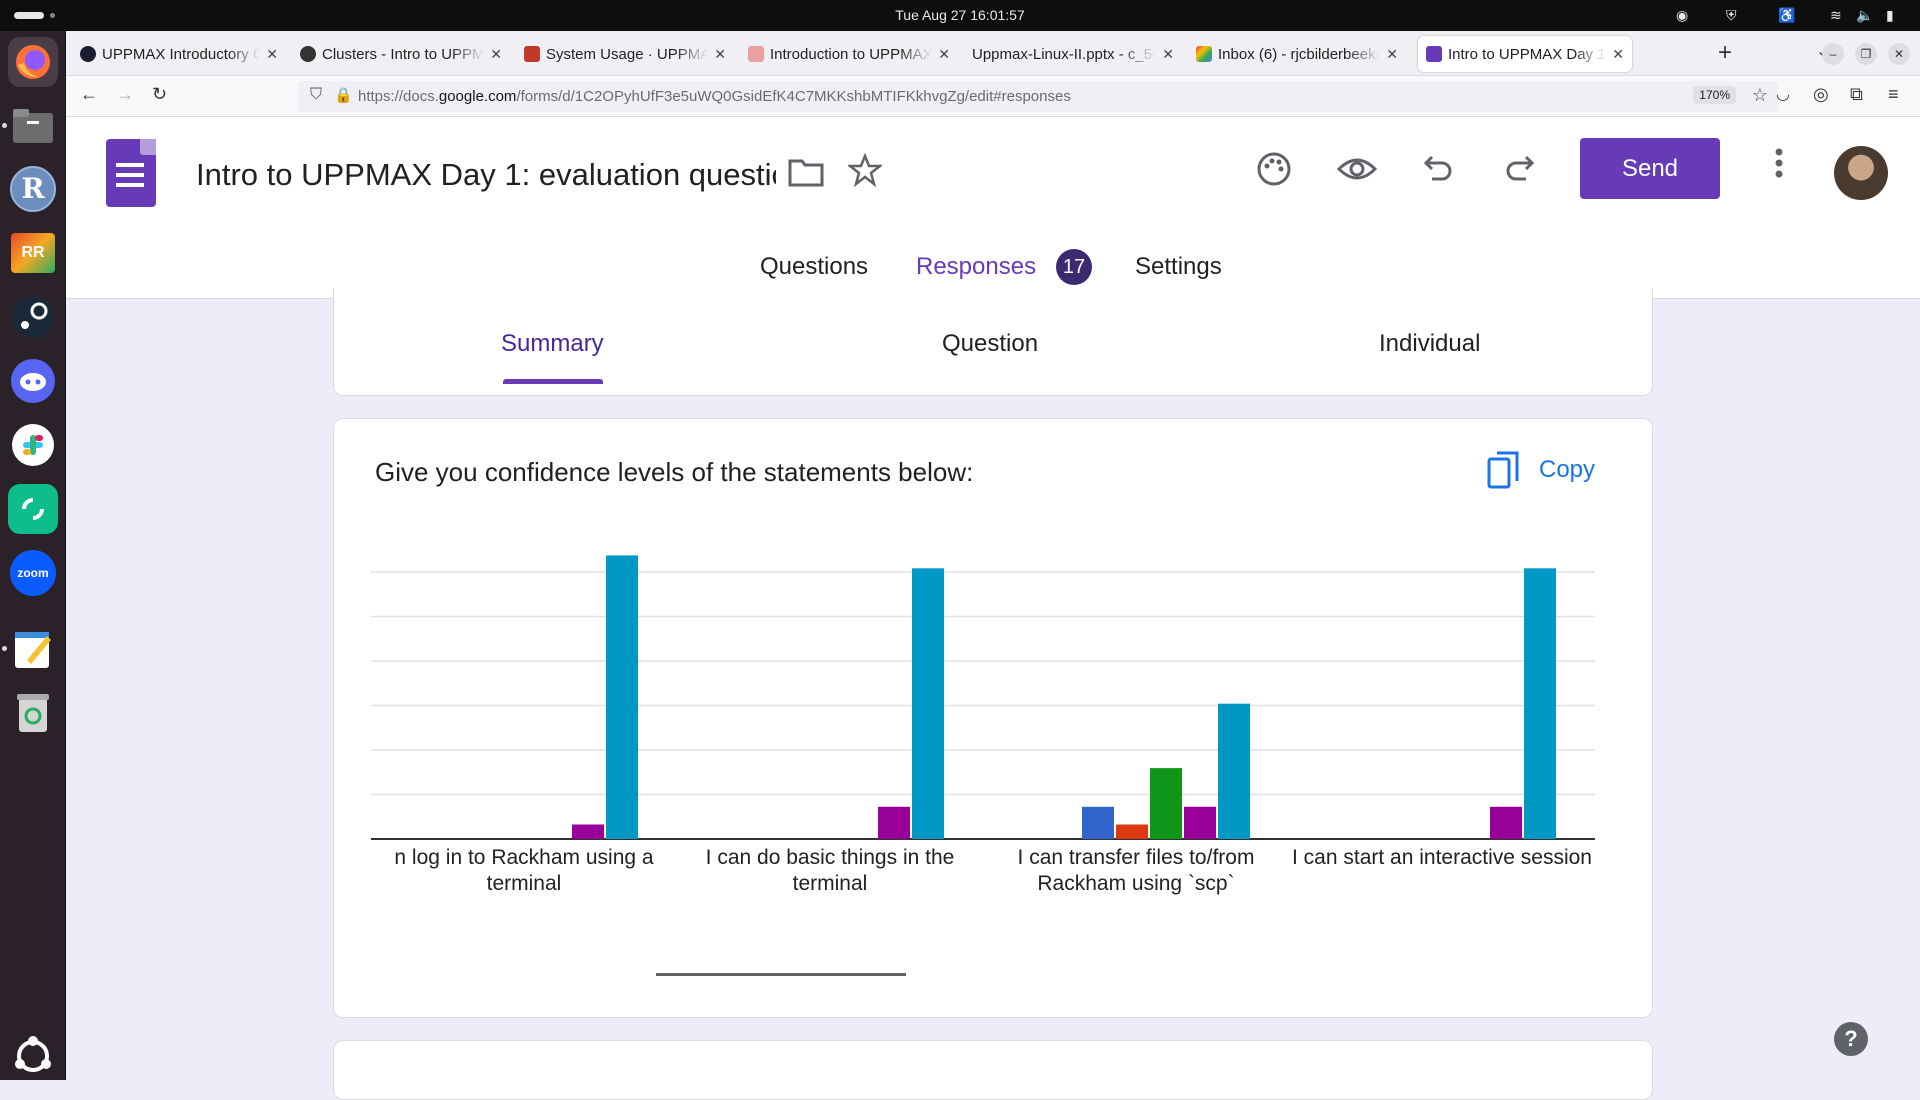  I want to click on undo-icon, so click(1438, 171).